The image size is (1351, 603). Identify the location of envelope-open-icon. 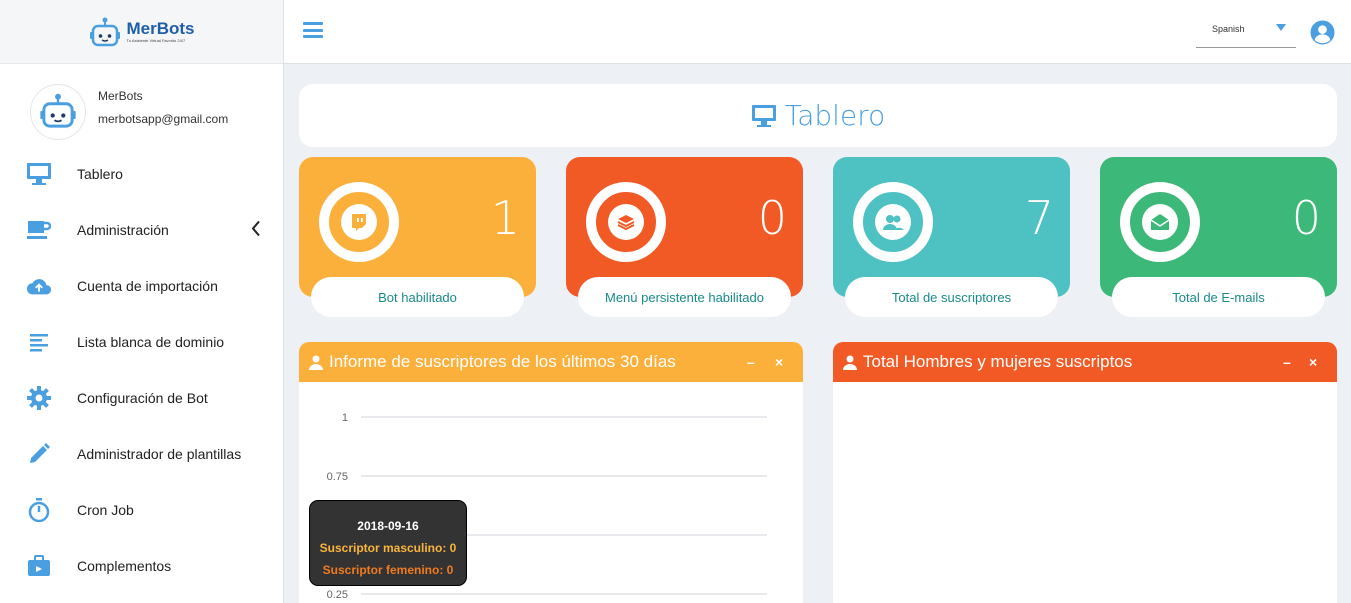
(1160, 222).